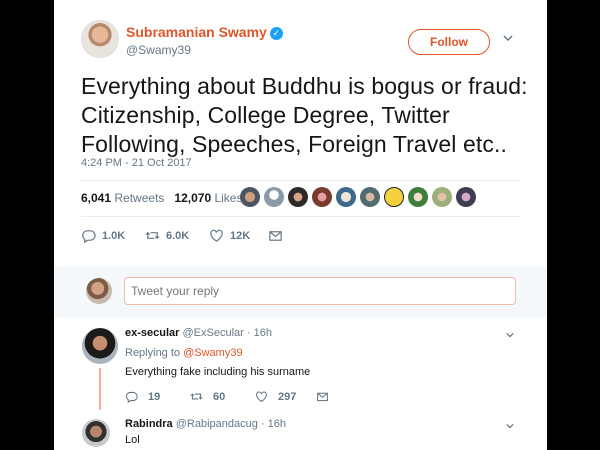 The image size is (600, 450). What do you see at coordinates (136, 163) in the screenshot?
I see `tweet-timestamp: 4:24 PM - 21 Oct 2017` at bounding box center [136, 163].